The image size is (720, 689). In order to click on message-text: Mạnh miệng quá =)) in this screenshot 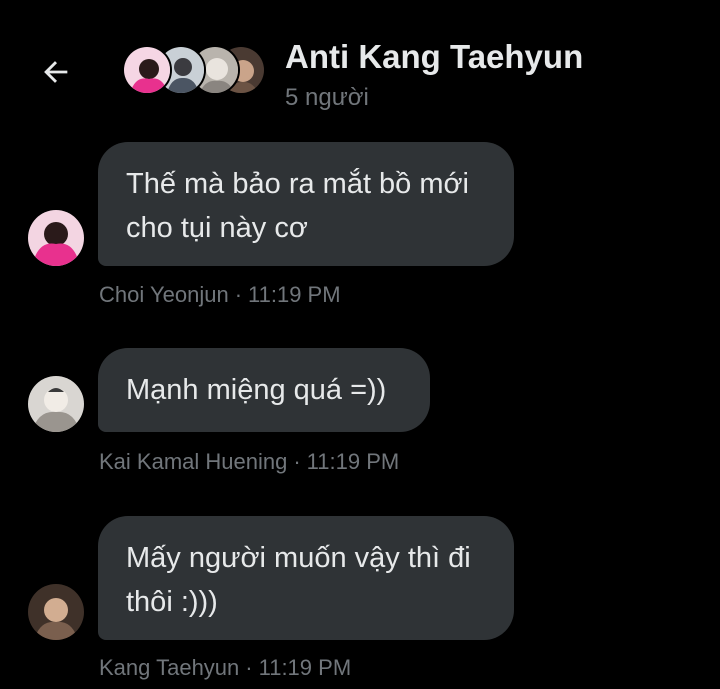, I will do `click(256, 390)`.